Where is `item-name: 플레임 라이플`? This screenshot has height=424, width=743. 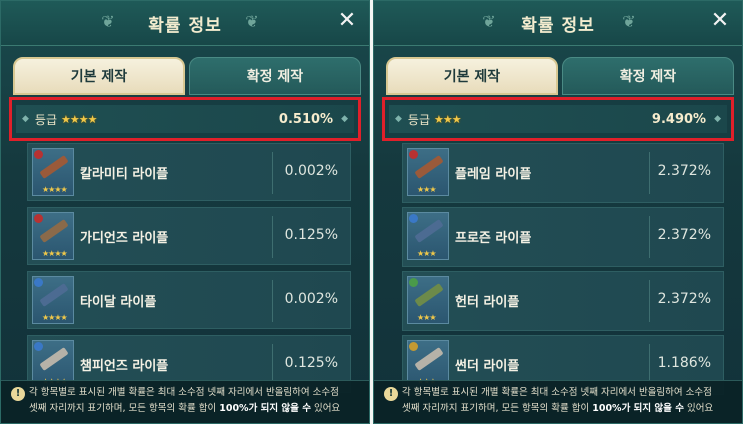
item-name: 플레임 라이플 is located at coordinates (493, 174).